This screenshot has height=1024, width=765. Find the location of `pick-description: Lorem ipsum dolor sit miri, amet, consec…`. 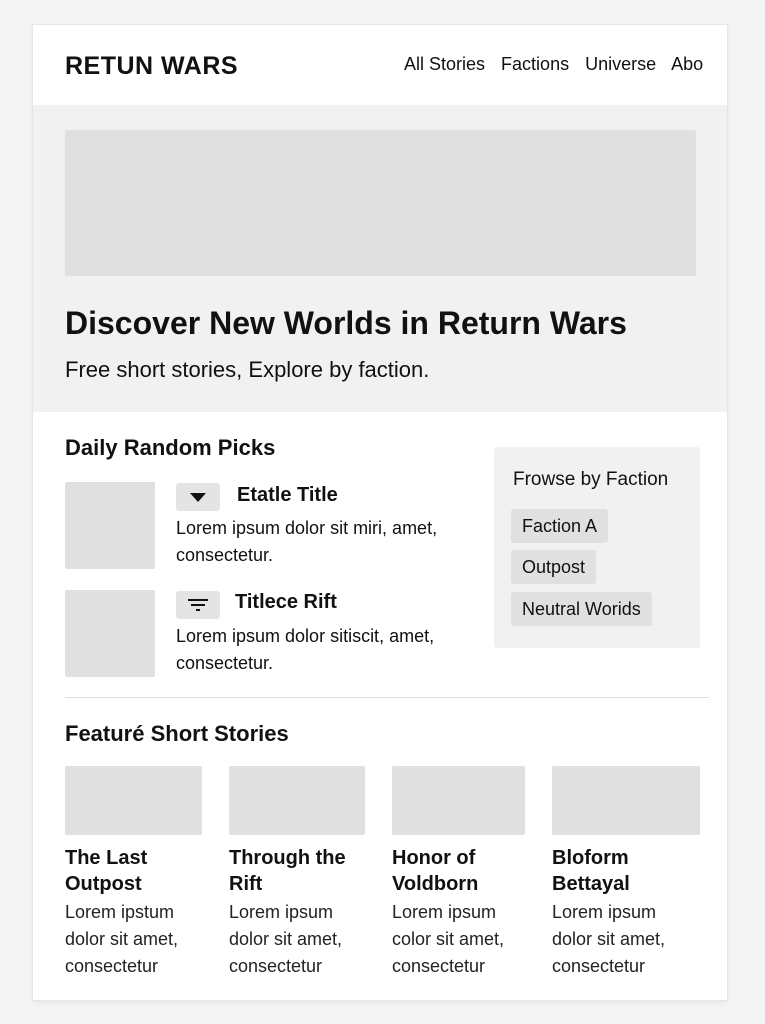

pick-description: Lorem ipsum dolor sit miri, amet, consec… is located at coordinates (307, 541).